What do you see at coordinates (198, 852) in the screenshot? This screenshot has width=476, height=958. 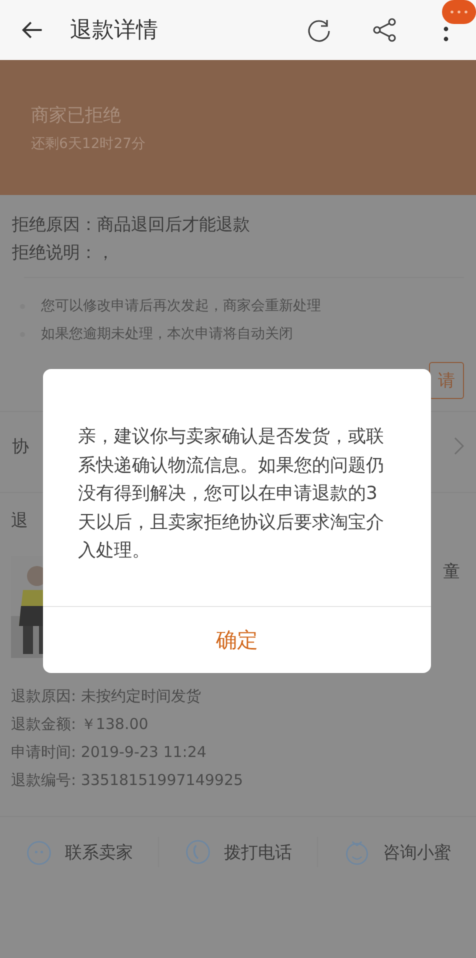 I see `phone-icon` at bounding box center [198, 852].